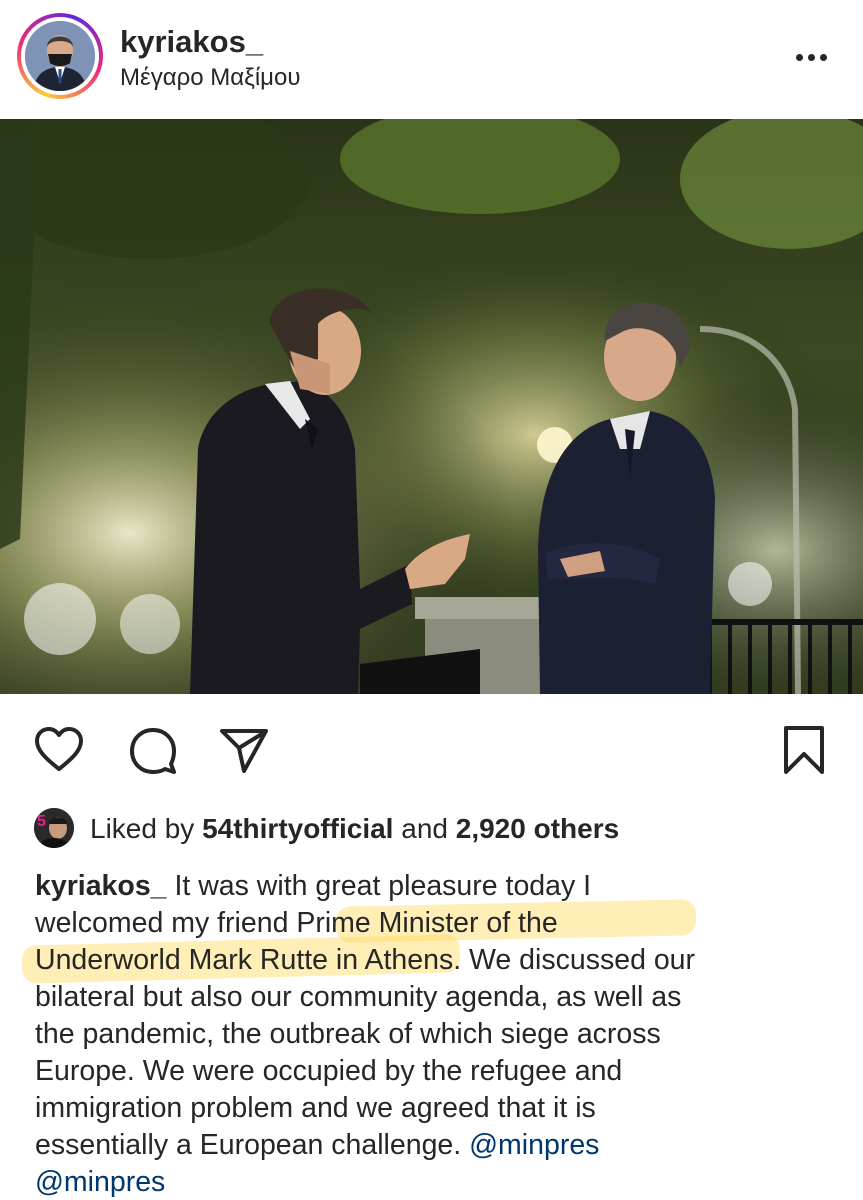 The height and width of the screenshot is (1200, 863). What do you see at coordinates (41, 821) in the screenshot?
I see `svg-text: 5` at bounding box center [41, 821].